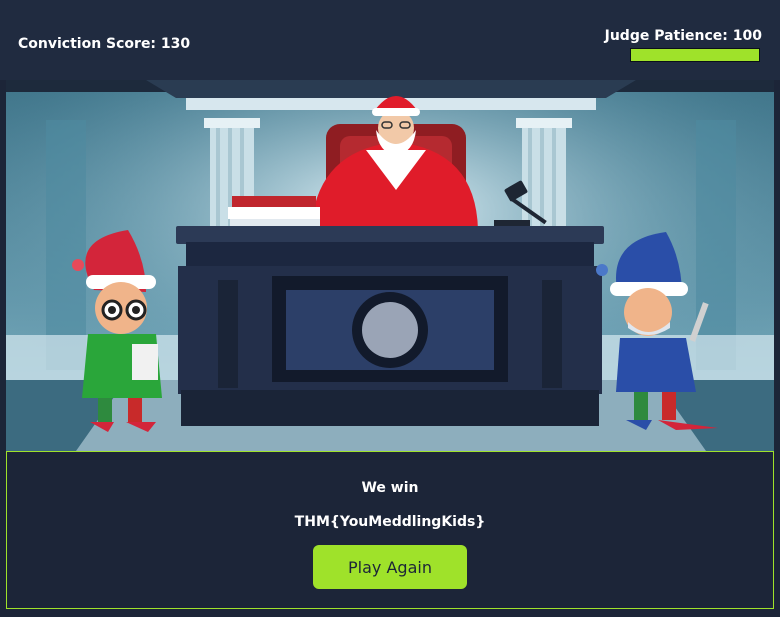 Image resolution: width=780 pixels, height=617 pixels. I want to click on judge-patience-label: Judge Patience: 100, so click(683, 36).